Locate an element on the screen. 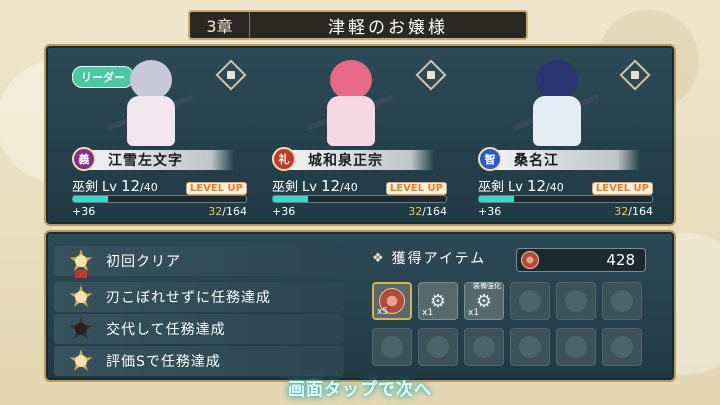  mission-label: 初回クリア is located at coordinates (143, 262).